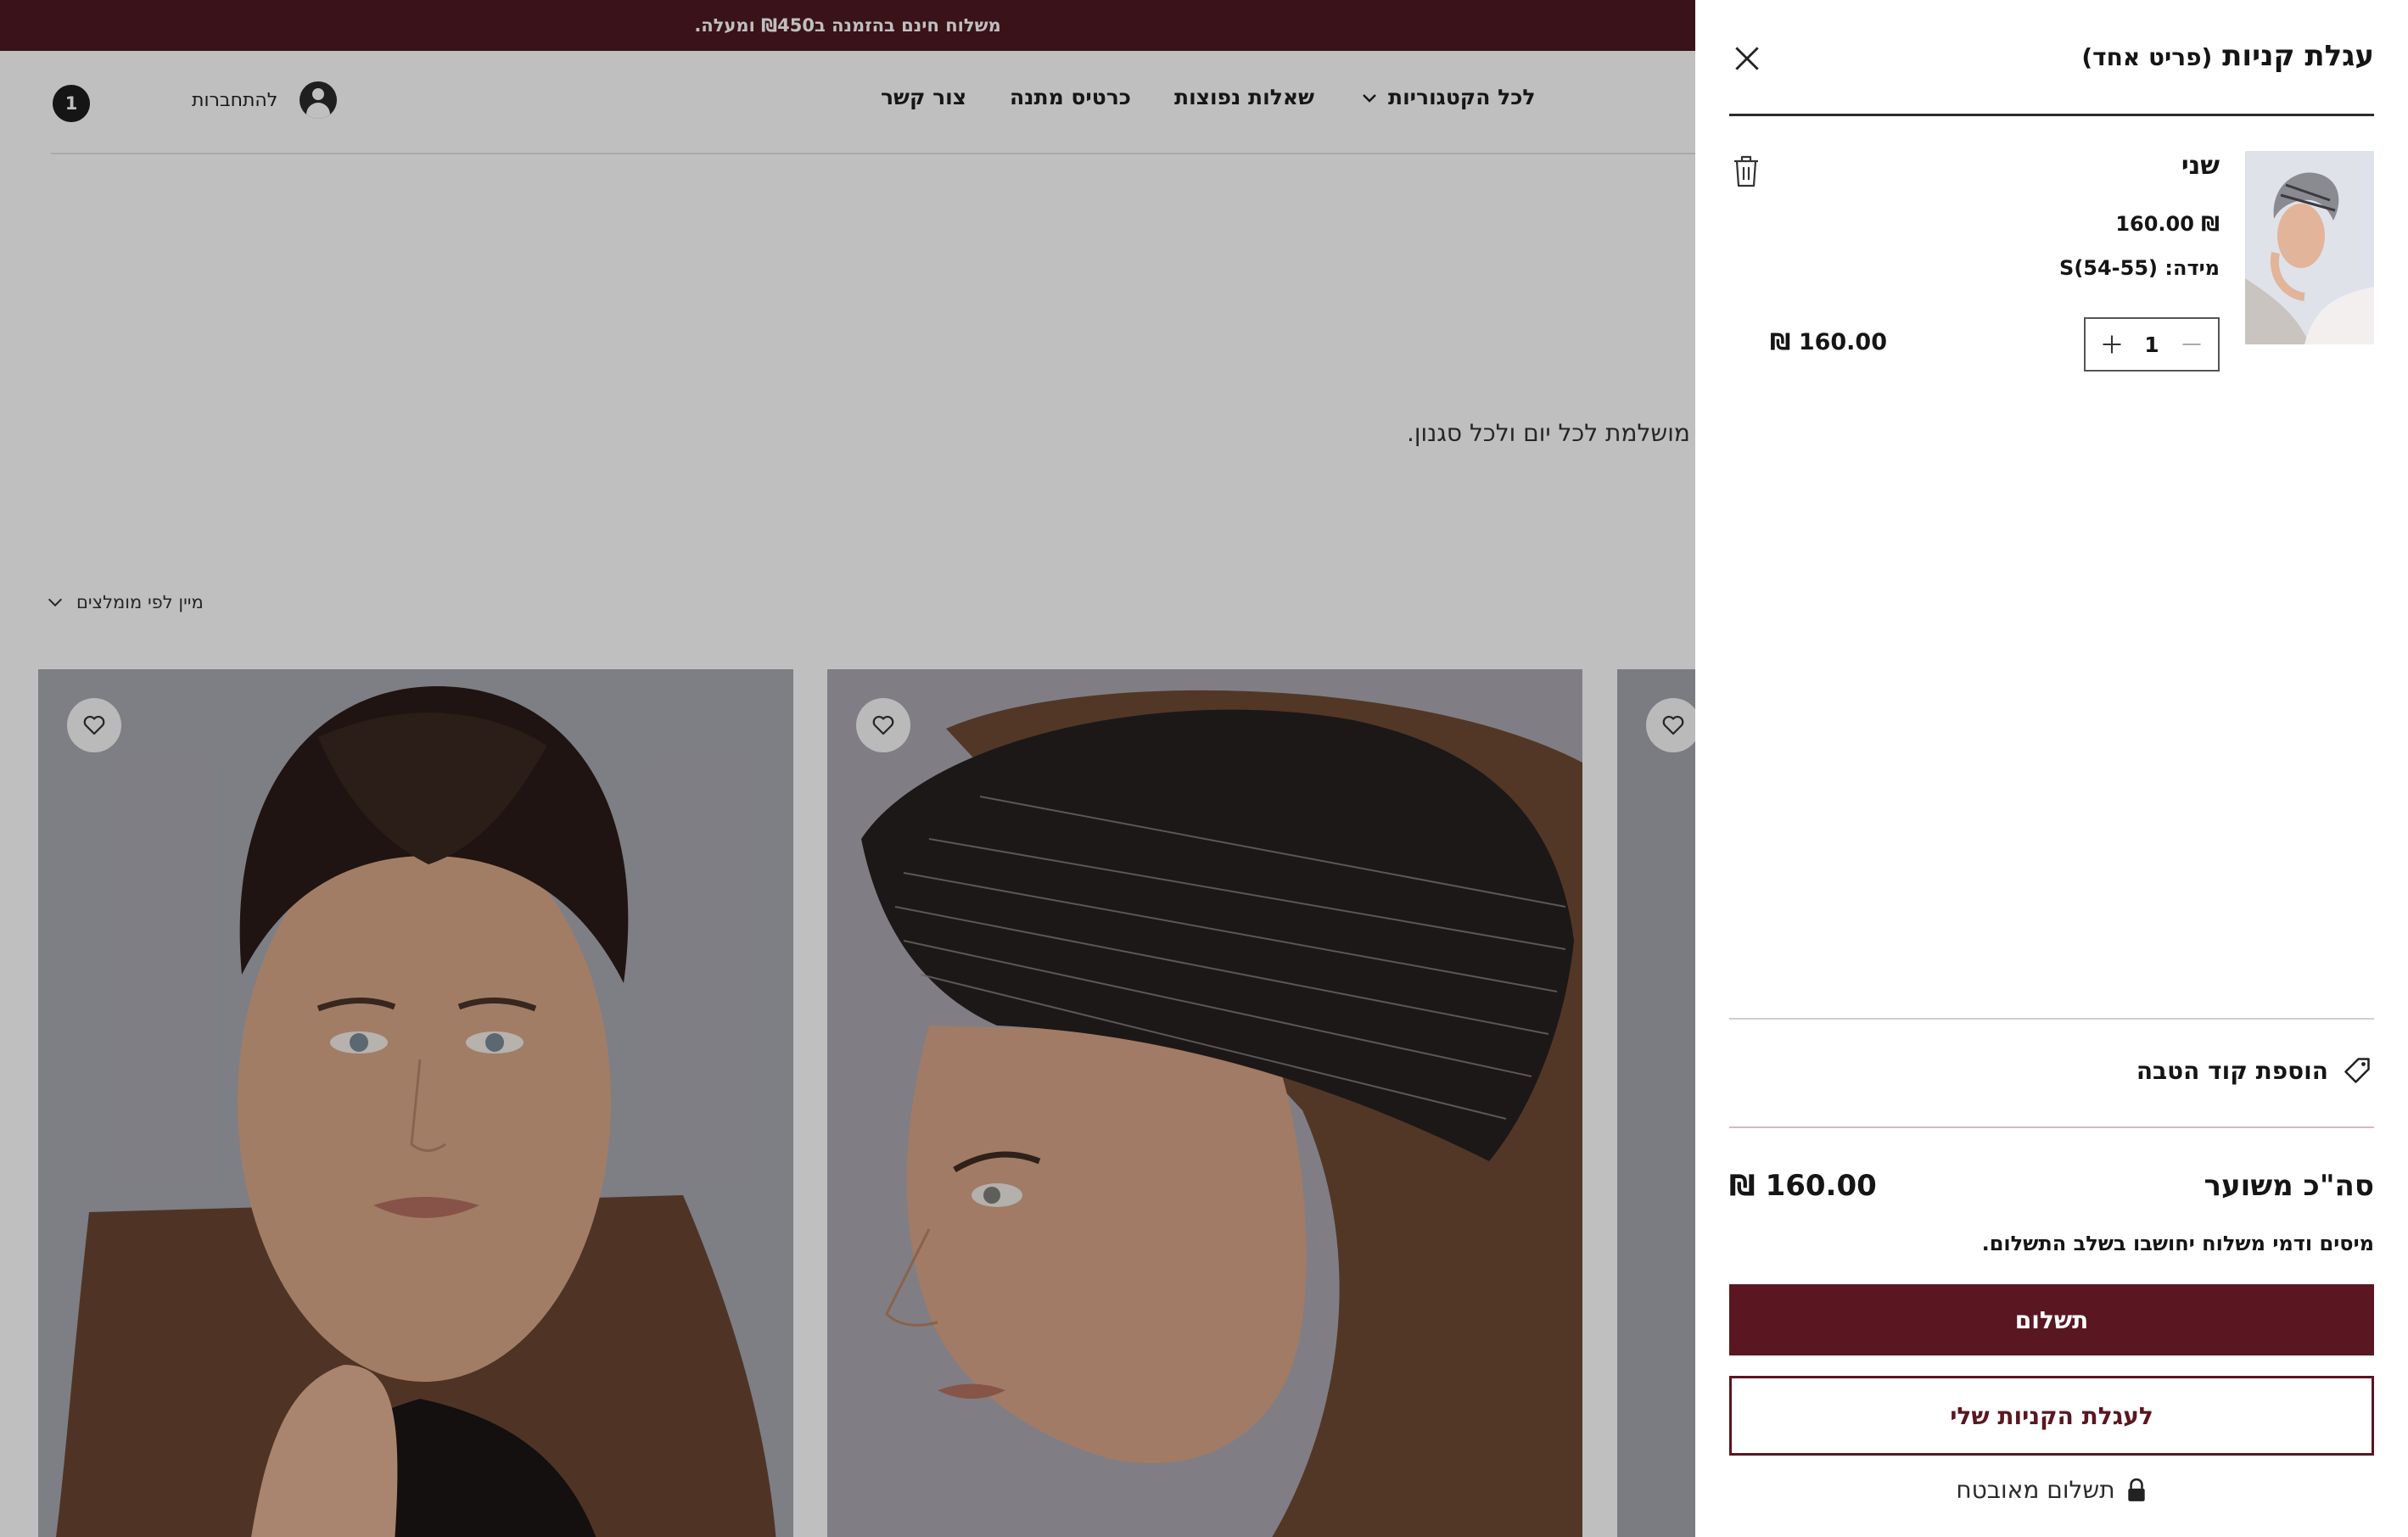  What do you see at coordinates (2139, 268) in the screenshot?
I see `cart-item-size: מידה: S(54-55)` at bounding box center [2139, 268].